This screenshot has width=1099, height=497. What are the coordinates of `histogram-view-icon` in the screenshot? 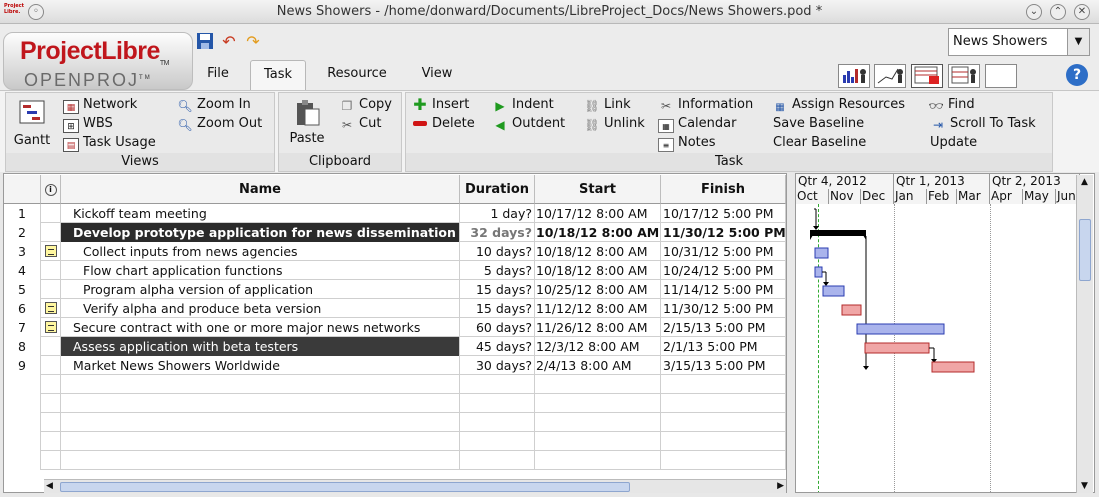 It's located at (854, 76).